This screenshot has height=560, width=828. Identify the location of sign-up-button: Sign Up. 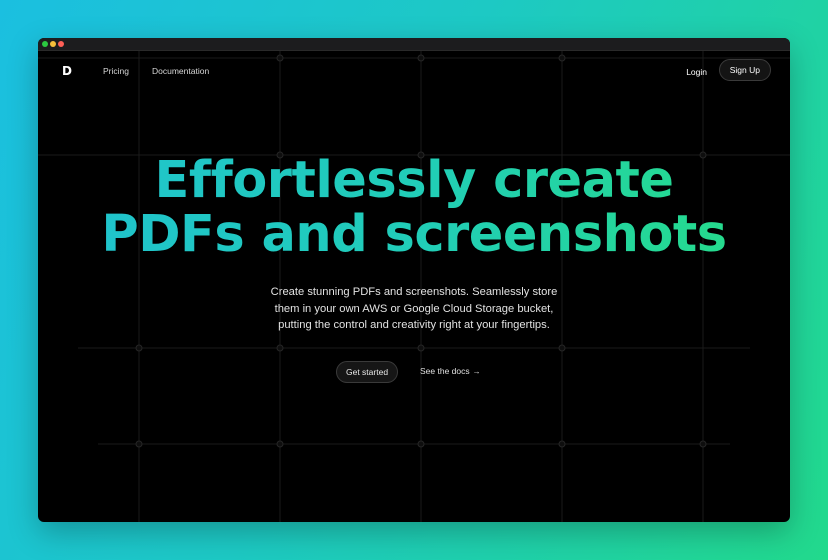
(744, 70).